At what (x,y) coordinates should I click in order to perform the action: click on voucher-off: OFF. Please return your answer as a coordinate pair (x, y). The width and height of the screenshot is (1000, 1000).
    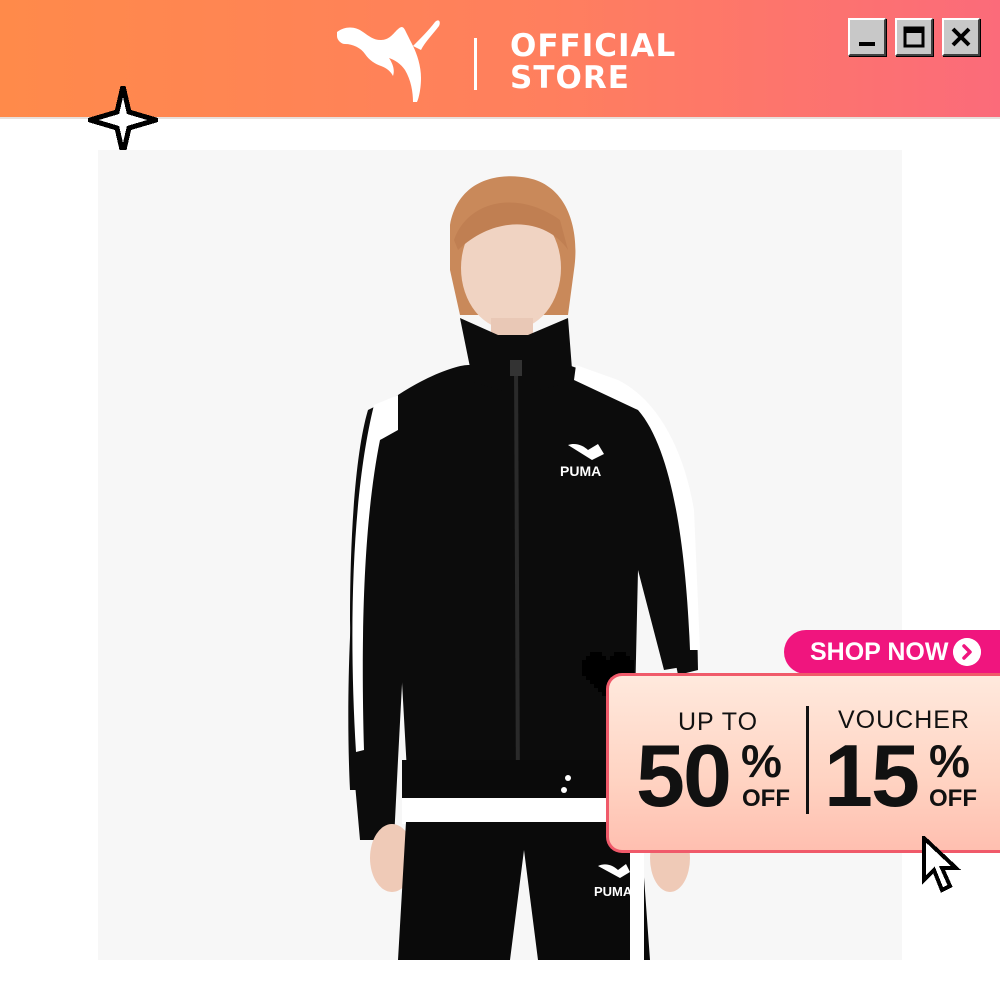
    Looking at the image, I should click on (953, 798).